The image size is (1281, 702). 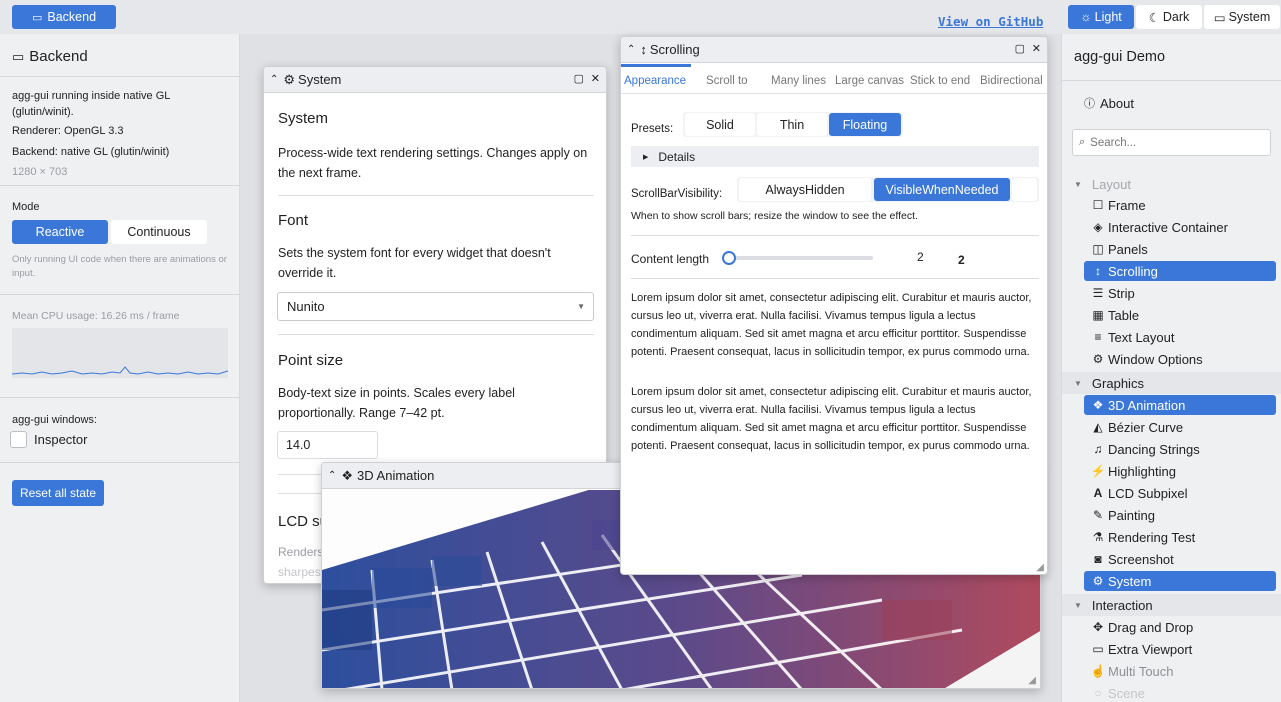 What do you see at coordinates (720, 124) in the screenshot?
I see `preset-solid-button: Solid` at bounding box center [720, 124].